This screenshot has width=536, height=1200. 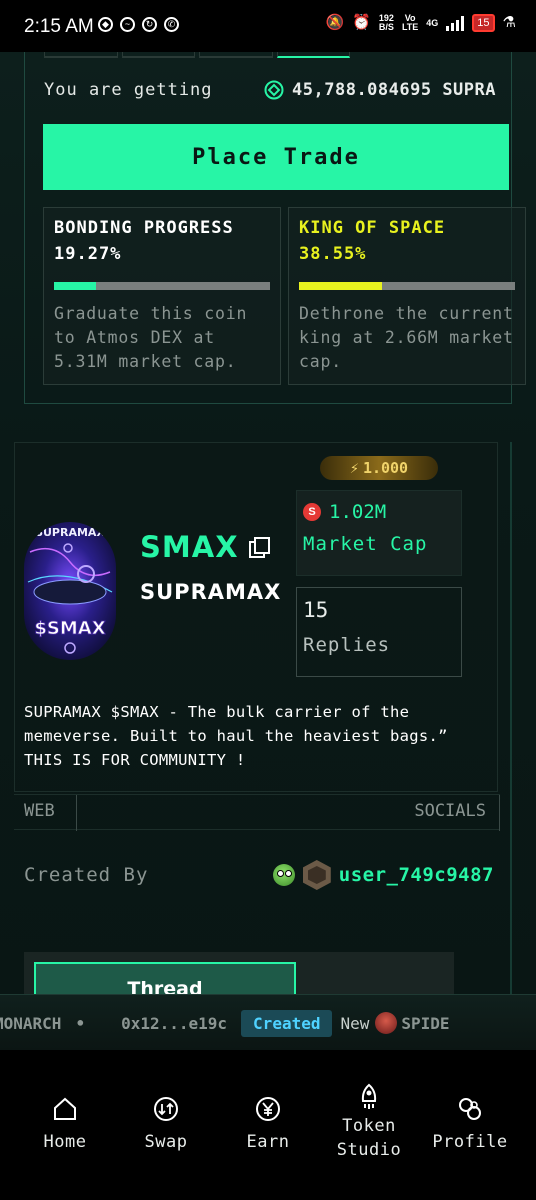 I want to click on nav-home-label: Home, so click(x=65, y=1142).